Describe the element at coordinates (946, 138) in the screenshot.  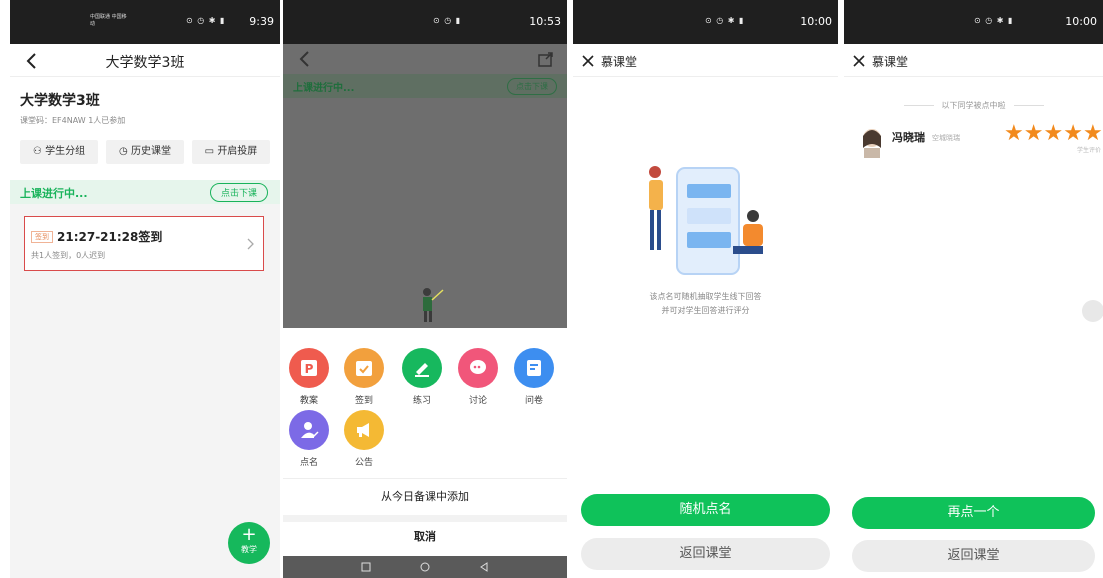
I see `student-nickname: 空城晓瑞` at that location.